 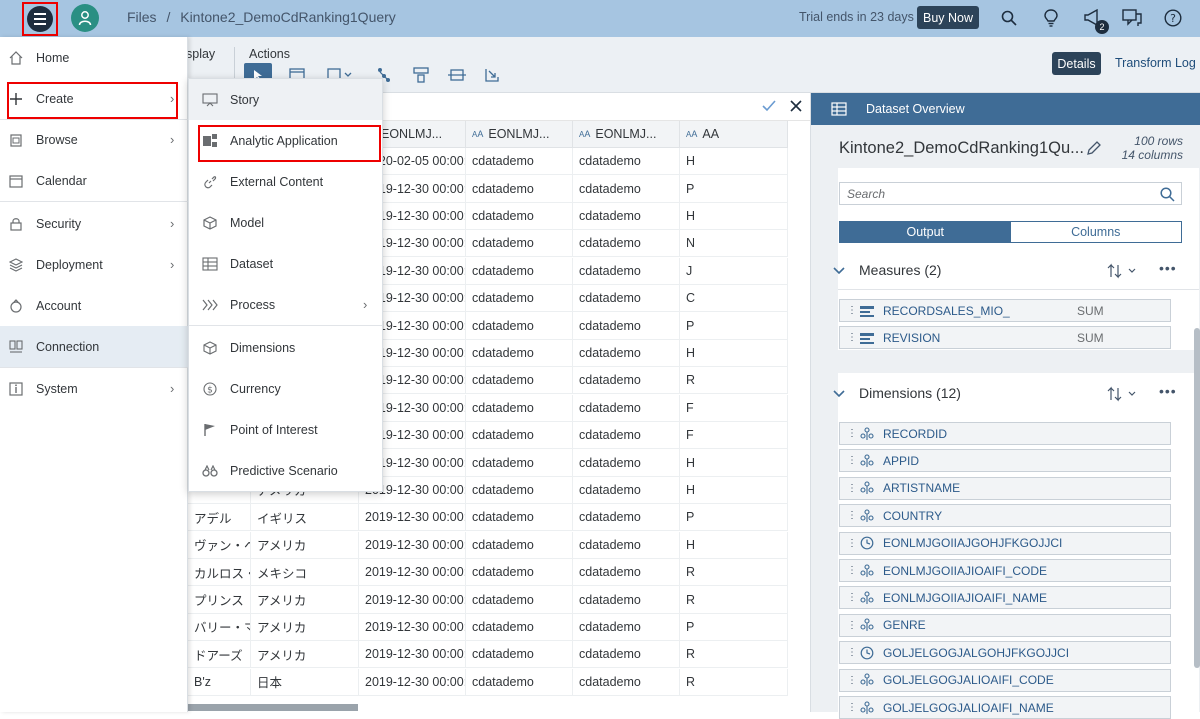 What do you see at coordinates (285, 181) in the screenshot?
I see `create-item-external-content: External Content` at bounding box center [285, 181].